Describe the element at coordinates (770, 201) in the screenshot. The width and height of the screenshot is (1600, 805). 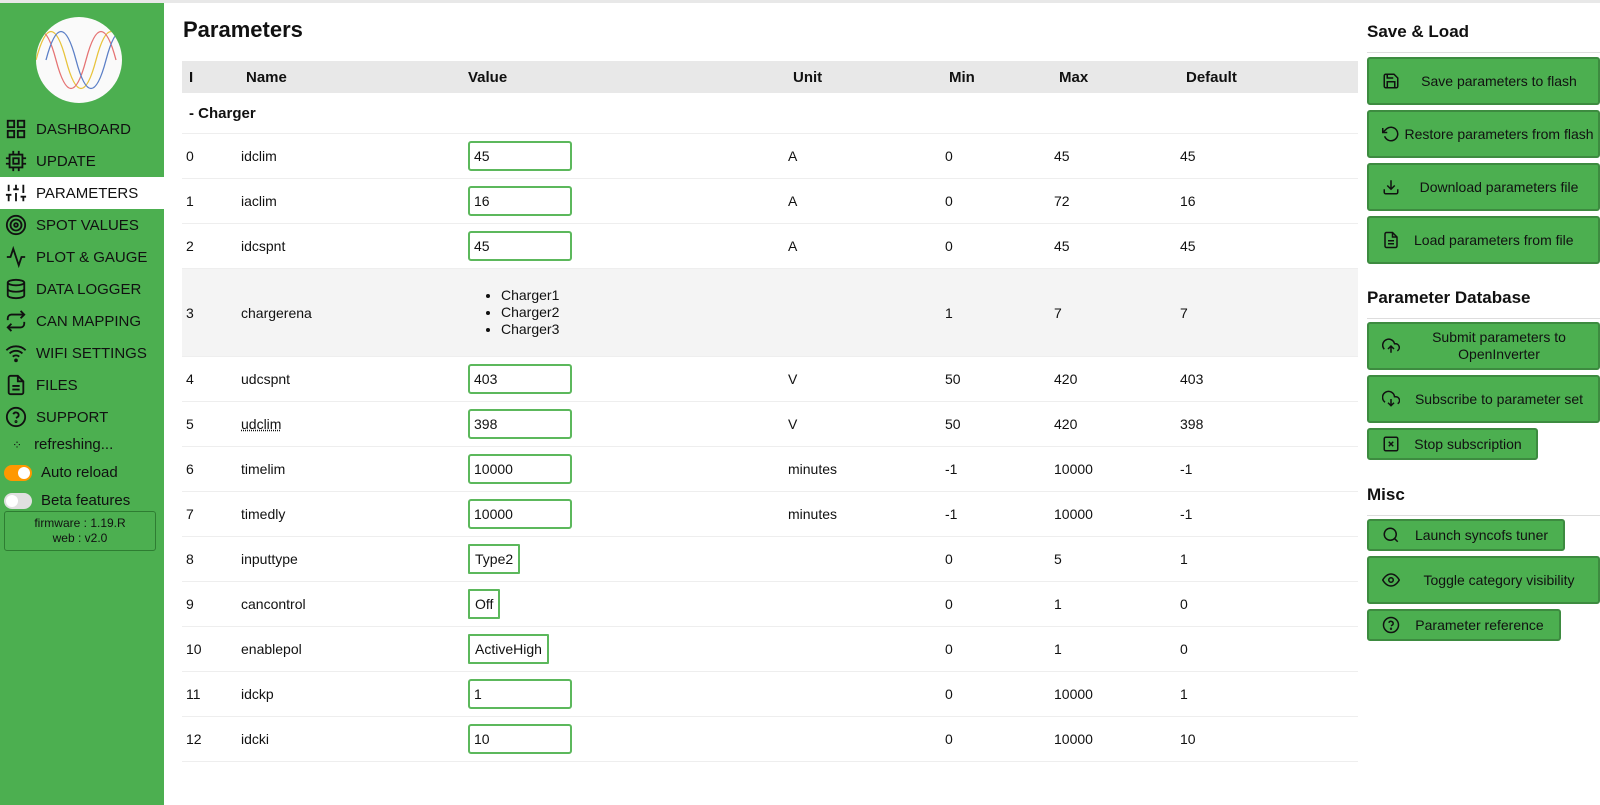
I see `table-row: 1 iaclim A 0 72 16` at that location.